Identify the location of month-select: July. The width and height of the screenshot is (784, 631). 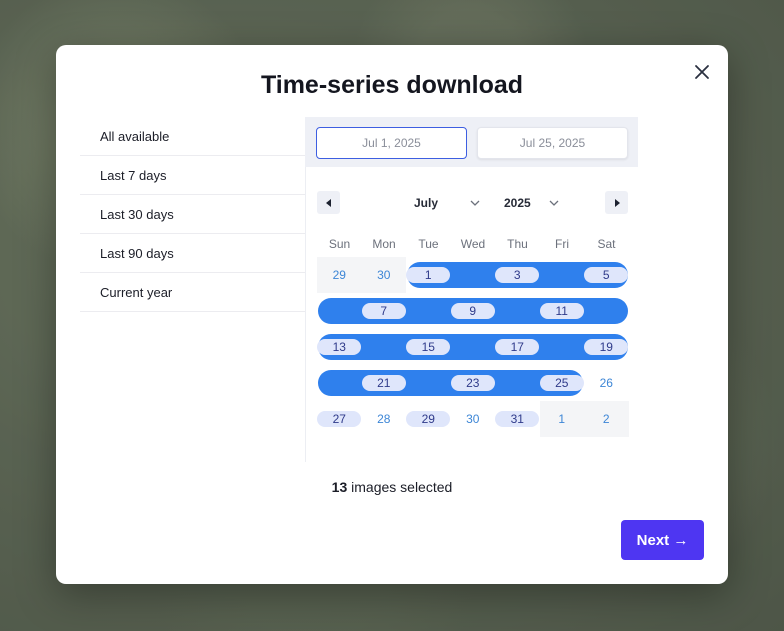
(447, 202).